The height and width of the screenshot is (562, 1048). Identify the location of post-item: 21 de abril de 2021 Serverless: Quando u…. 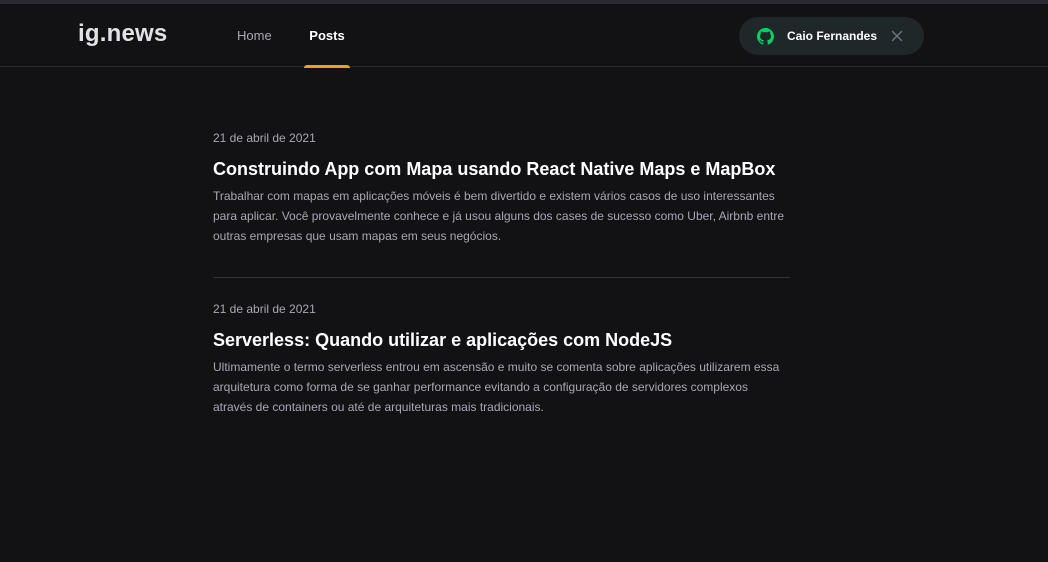
(501, 365).